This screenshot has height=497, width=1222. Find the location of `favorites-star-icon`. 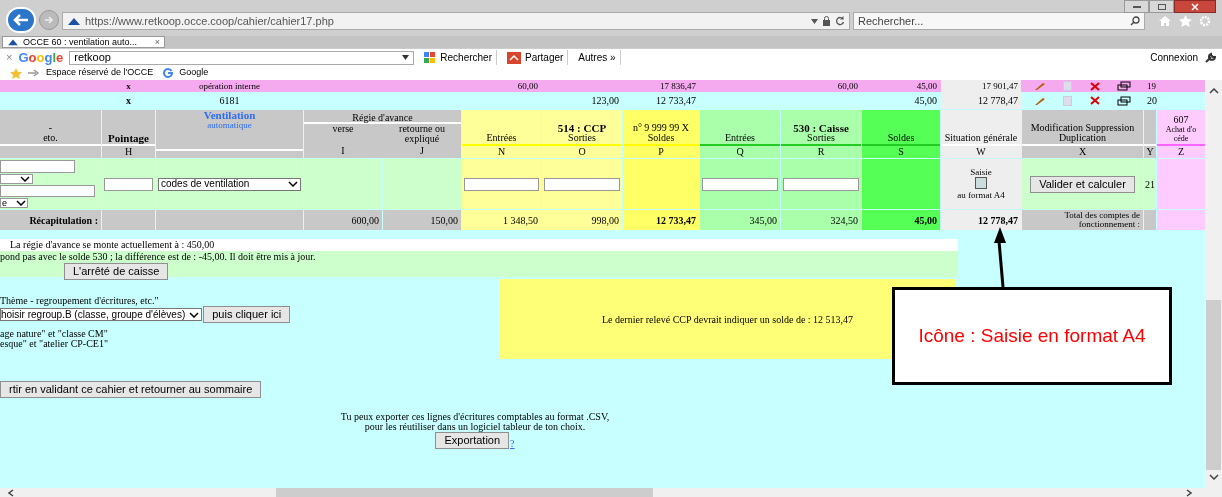

favorites-star-icon is located at coordinates (16, 73).